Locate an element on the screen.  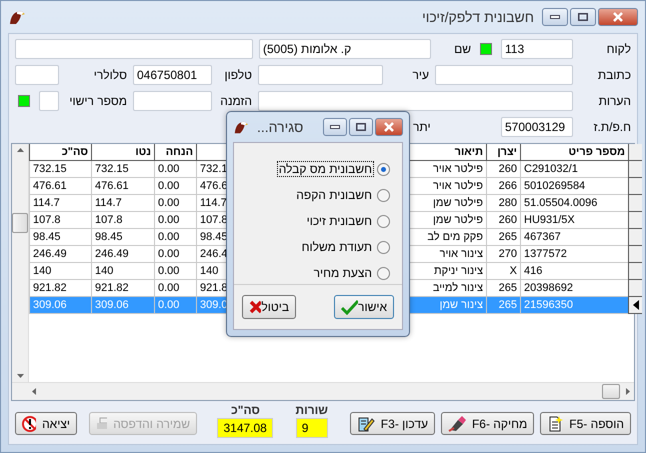
window-title: חשבונית דלפק/זיכוי is located at coordinates (478, 17).